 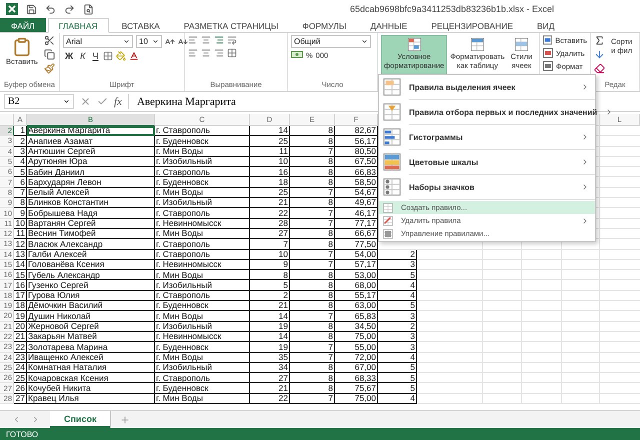 I want to click on align-right-icon, so click(x=219, y=53).